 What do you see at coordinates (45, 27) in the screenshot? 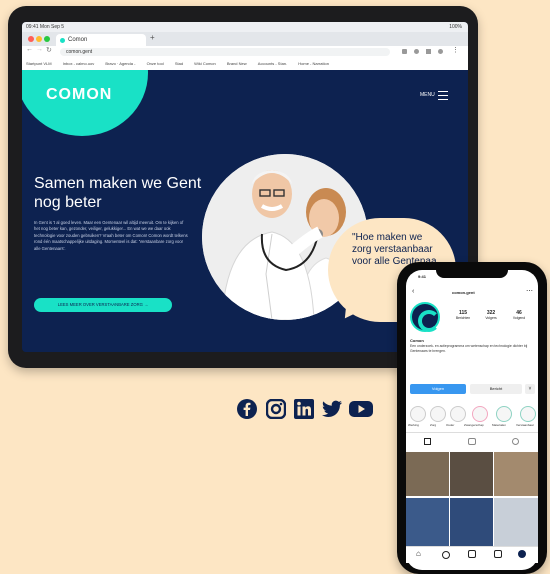
I see `status-time: 09:41 Mon Sep 5` at bounding box center [45, 27].